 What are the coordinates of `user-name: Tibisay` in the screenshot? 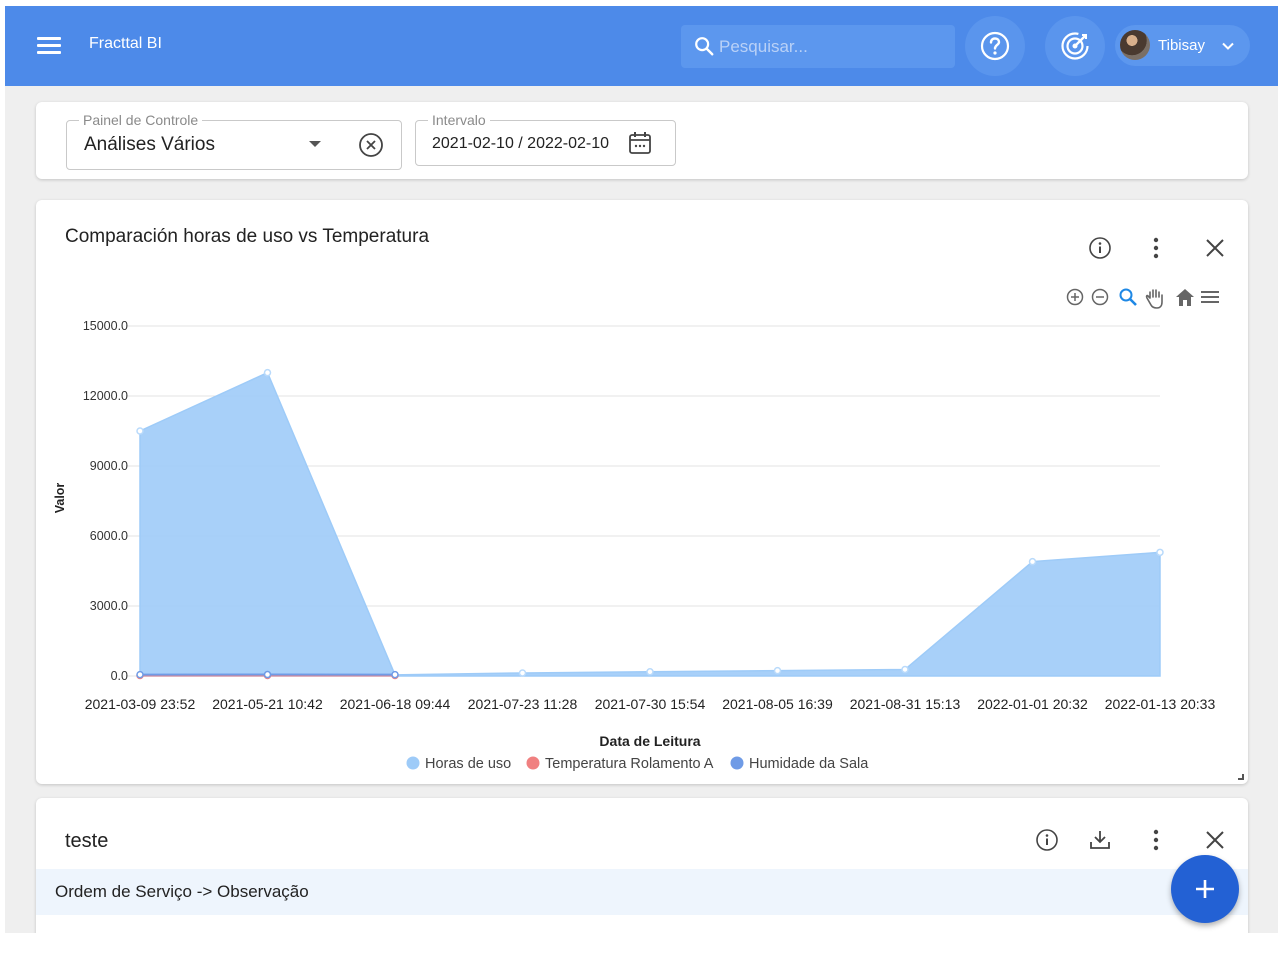 It's located at (1181, 45).